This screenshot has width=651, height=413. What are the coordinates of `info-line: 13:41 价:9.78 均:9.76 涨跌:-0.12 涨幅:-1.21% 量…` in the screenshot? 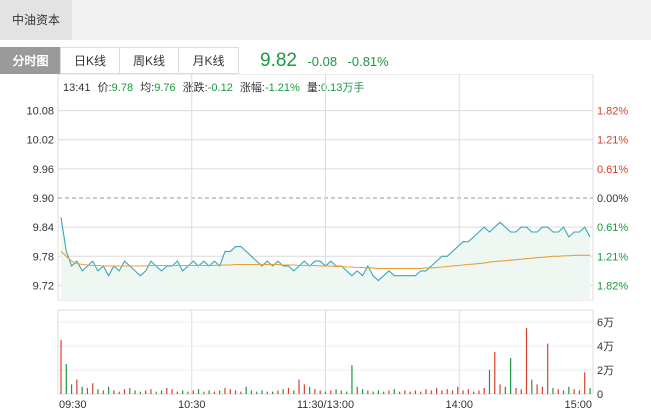 It's located at (213, 87).